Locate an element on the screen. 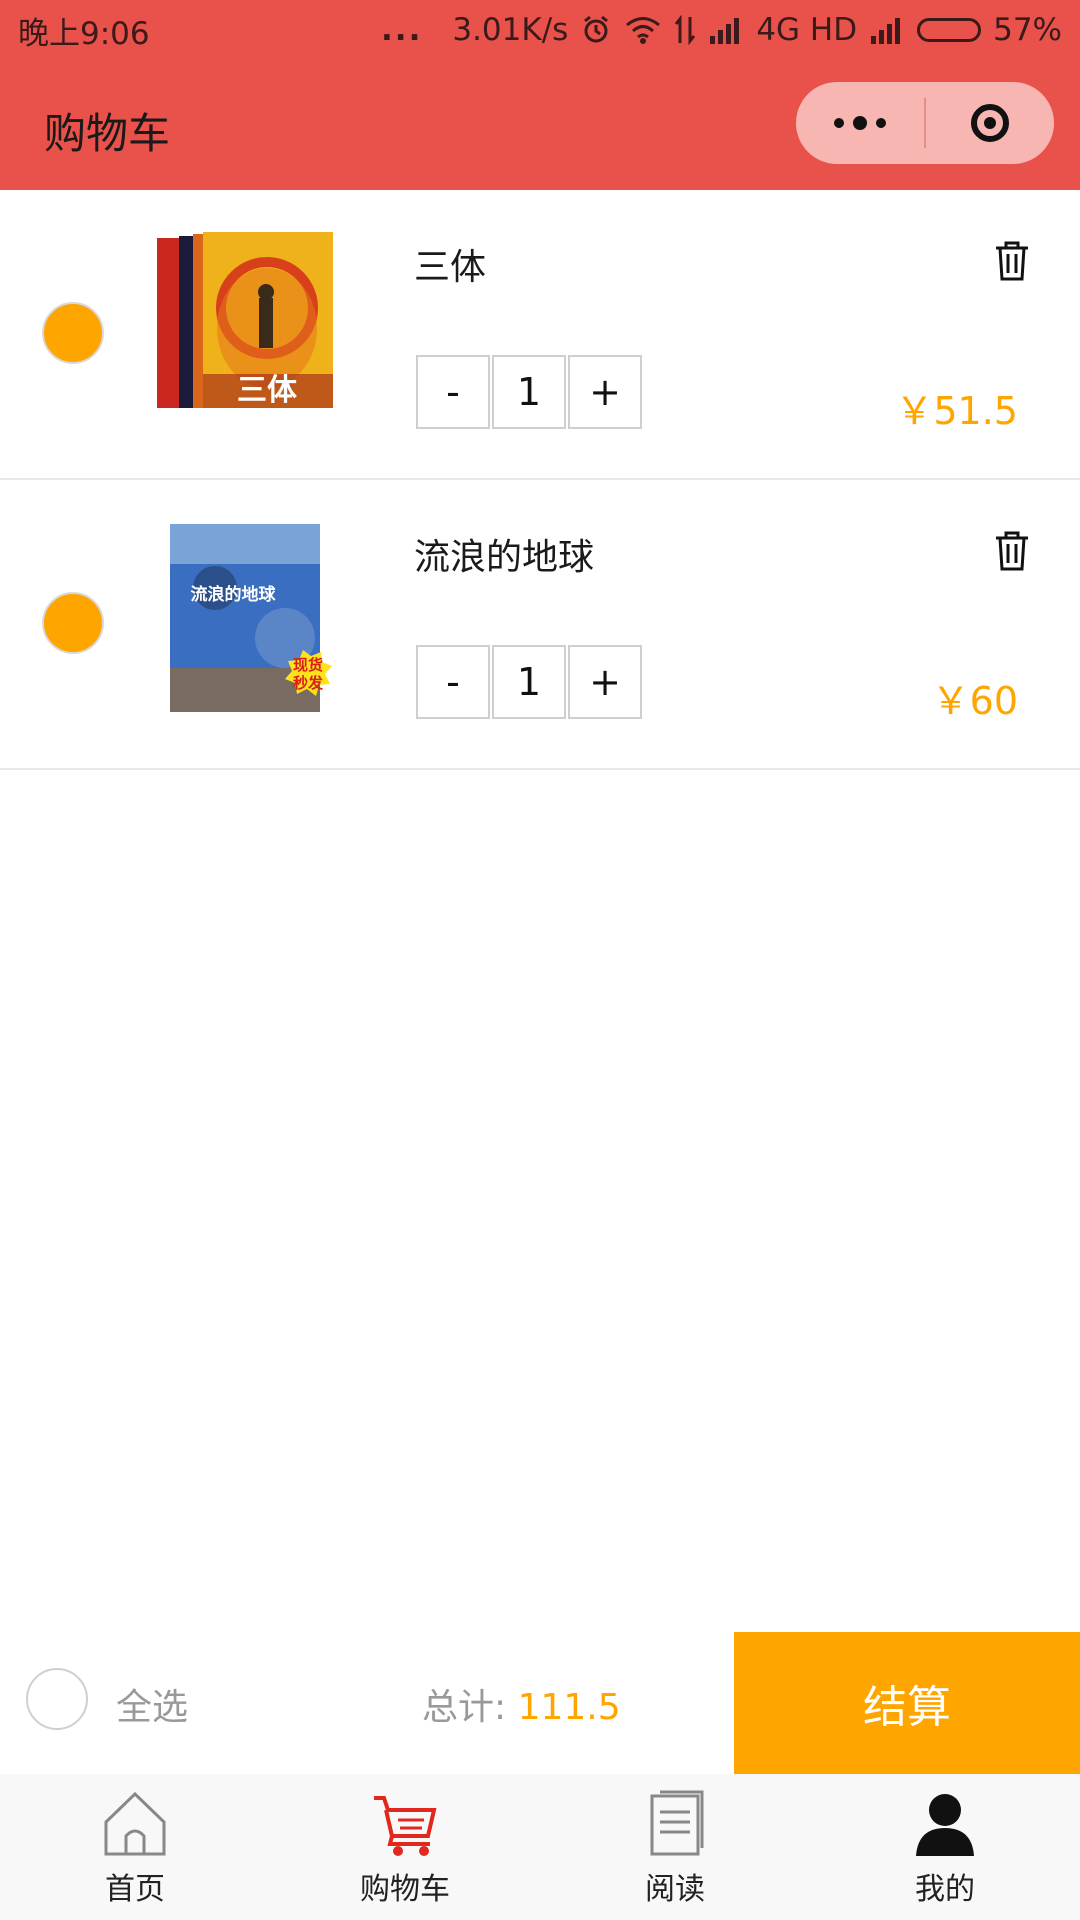 The image size is (1080, 1920). cart-icon is located at coordinates (405, 1826).